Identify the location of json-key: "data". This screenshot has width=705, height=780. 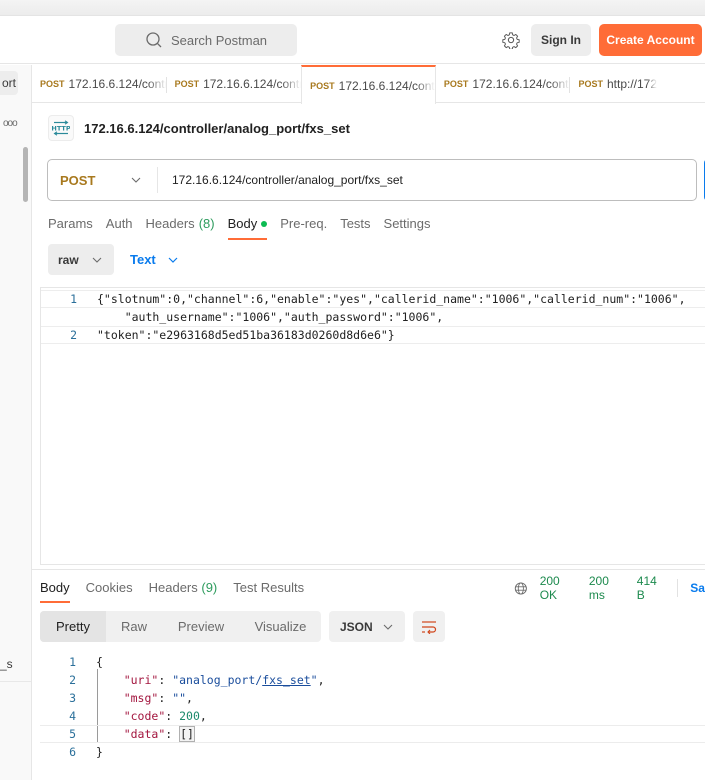
(144, 734).